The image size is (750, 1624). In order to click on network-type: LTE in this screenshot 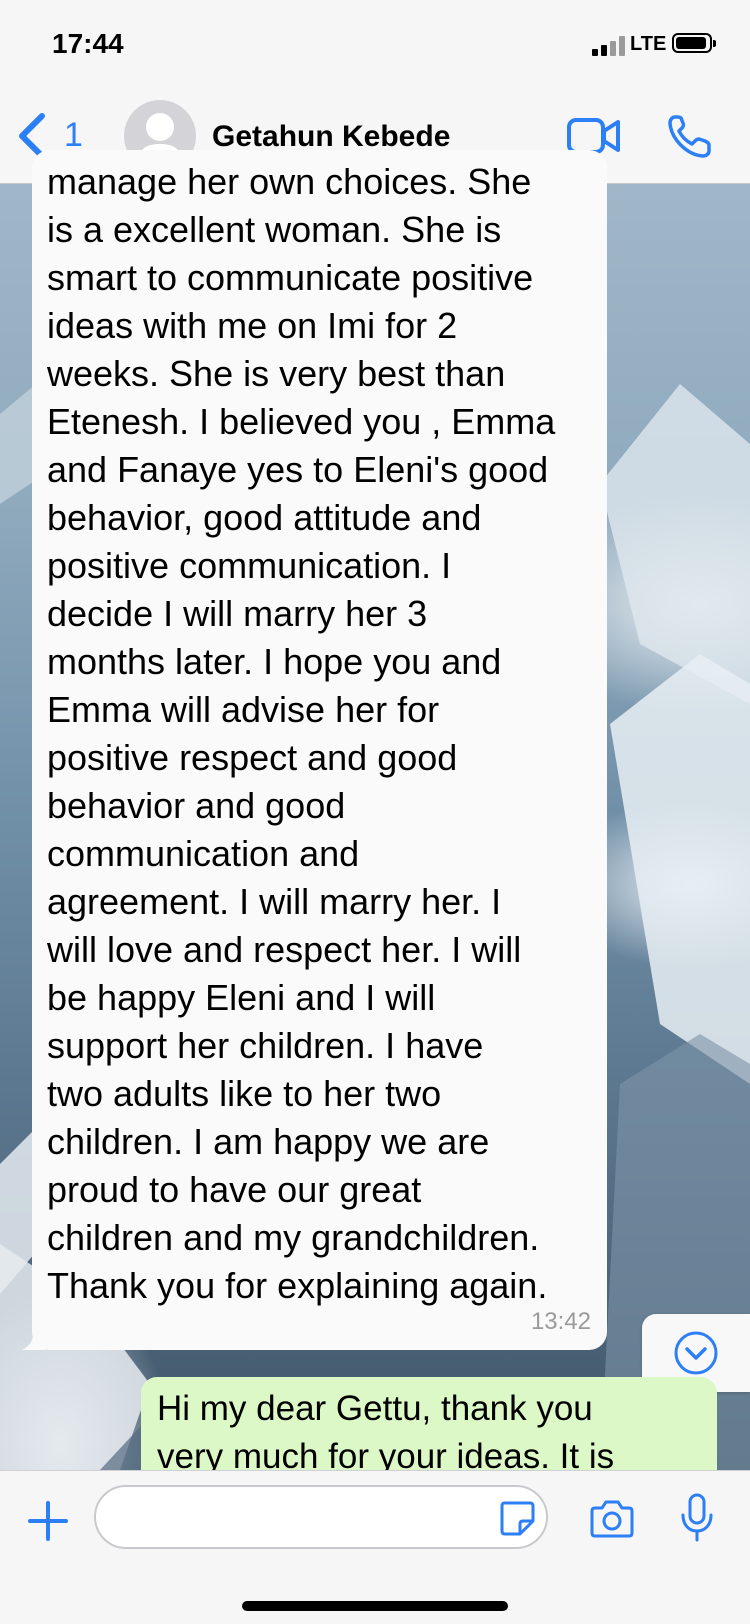, I will do `click(648, 44)`.